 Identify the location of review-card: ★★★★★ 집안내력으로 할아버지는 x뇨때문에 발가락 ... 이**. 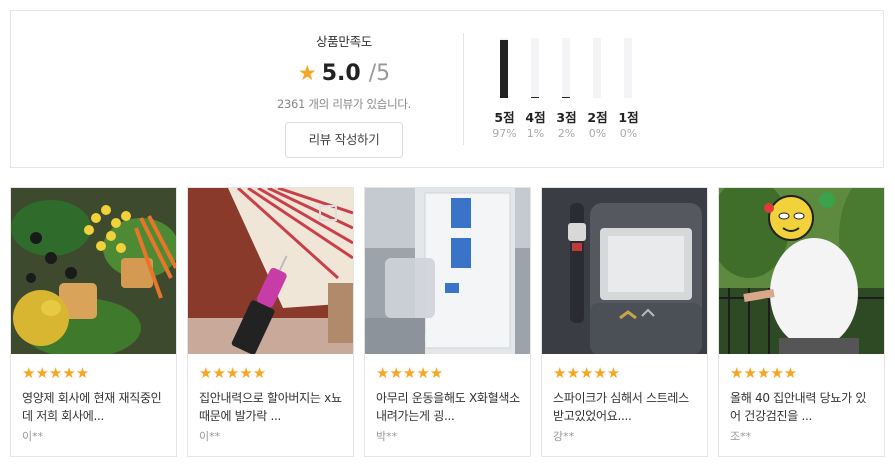
(270, 322).